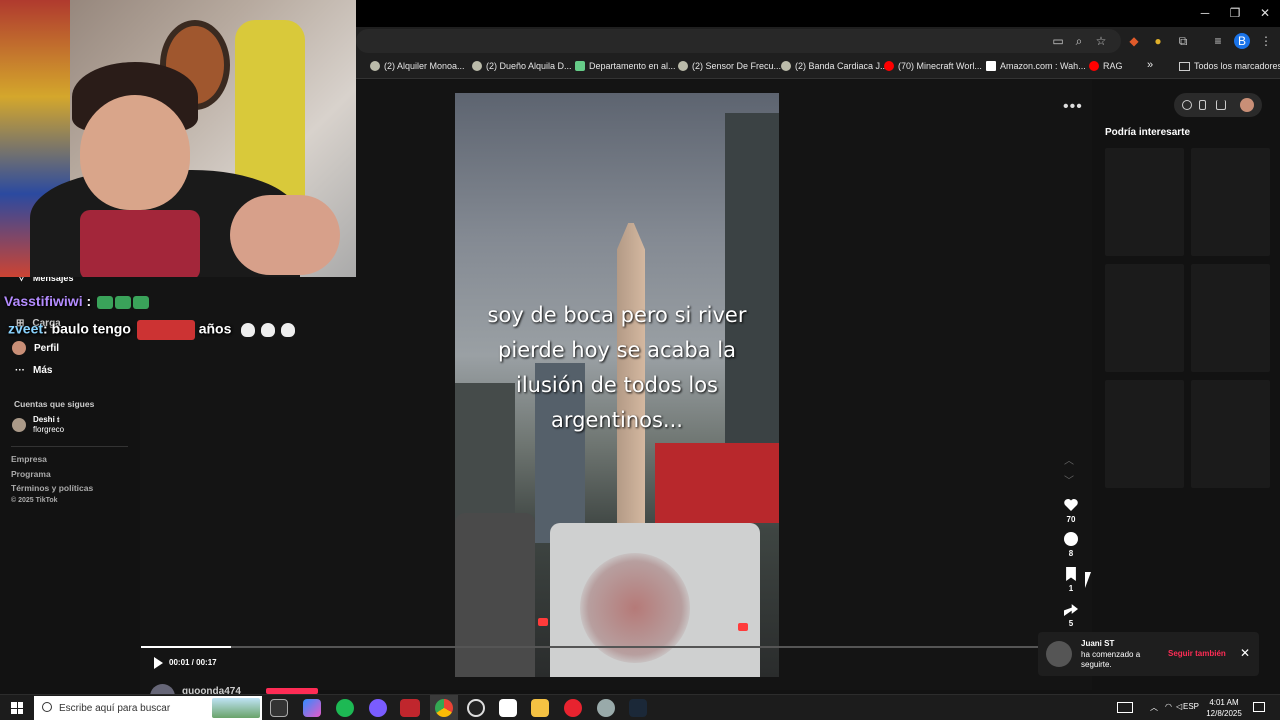  I want to click on copilot-icon, so click(312, 708).